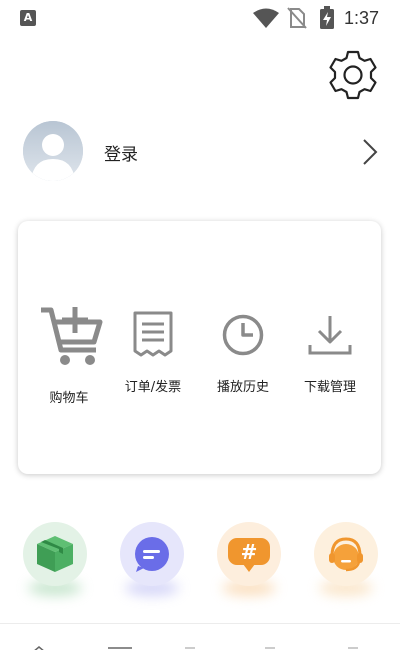 The height and width of the screenshot is (650, 400). I want to click on hashtag-bubble-icon: #, so click(249, 555).